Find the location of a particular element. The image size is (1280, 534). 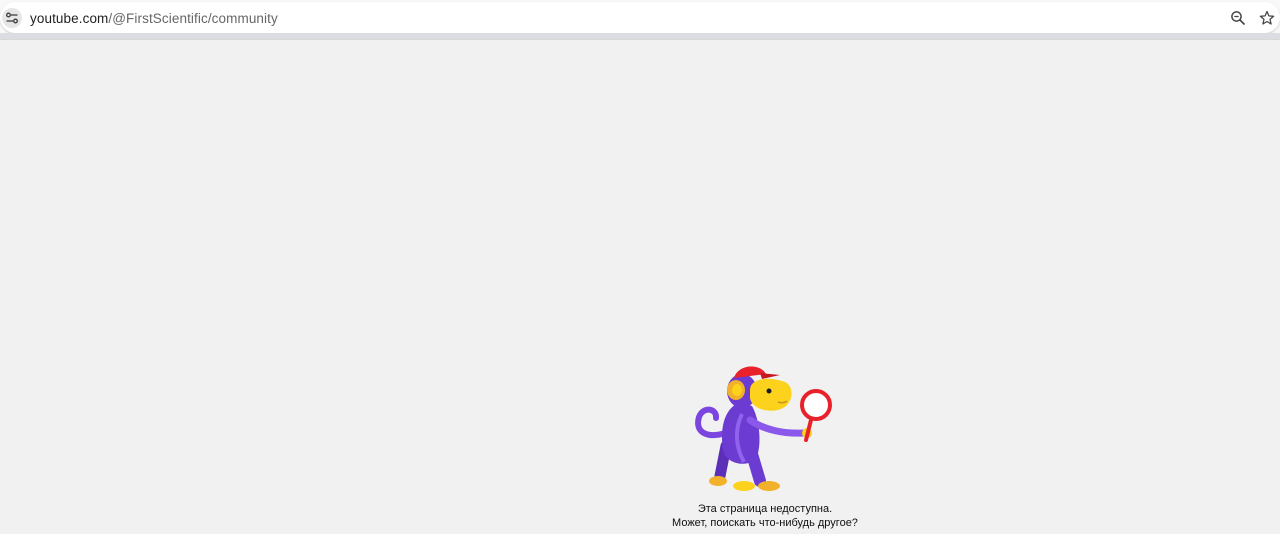

url-domain: youtube.com is located at coordinates (69, 18).